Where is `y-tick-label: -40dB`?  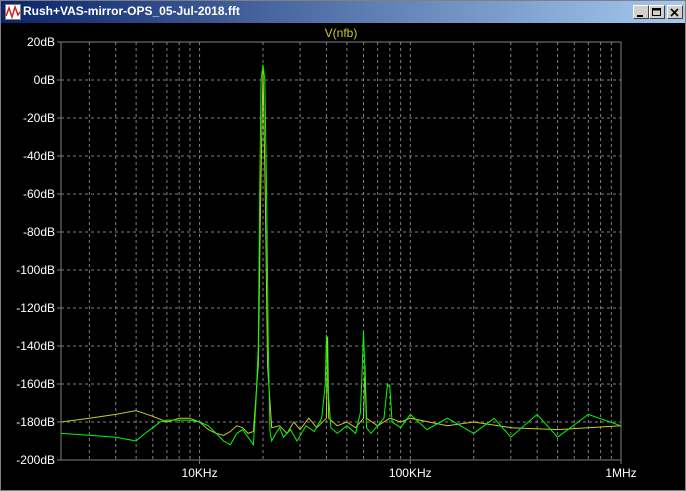
y-tick-label: -40dB is located at coordinates (39, 156).